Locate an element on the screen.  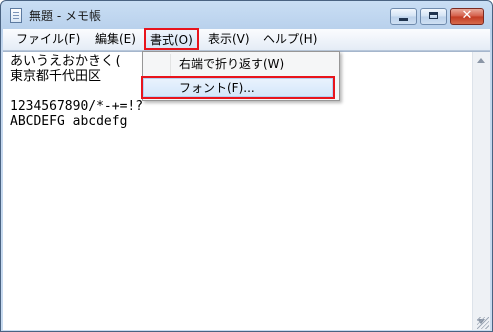
menu-file: ファイル(F) is located at coordinates (48, 39).